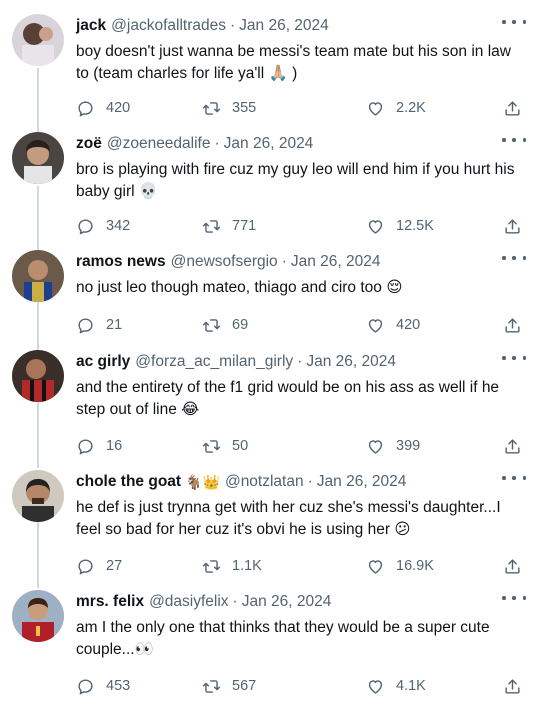 This screenshot has height=706, width=540. Describe the element at coordinates (118, 226) in the screenshot. I see `reply-count: 342` at that location.